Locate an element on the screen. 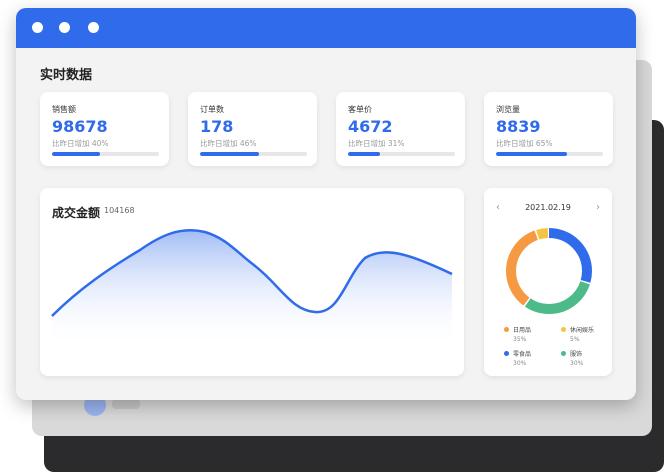  legend-percent: 5% is located at coordinates (575, 339).